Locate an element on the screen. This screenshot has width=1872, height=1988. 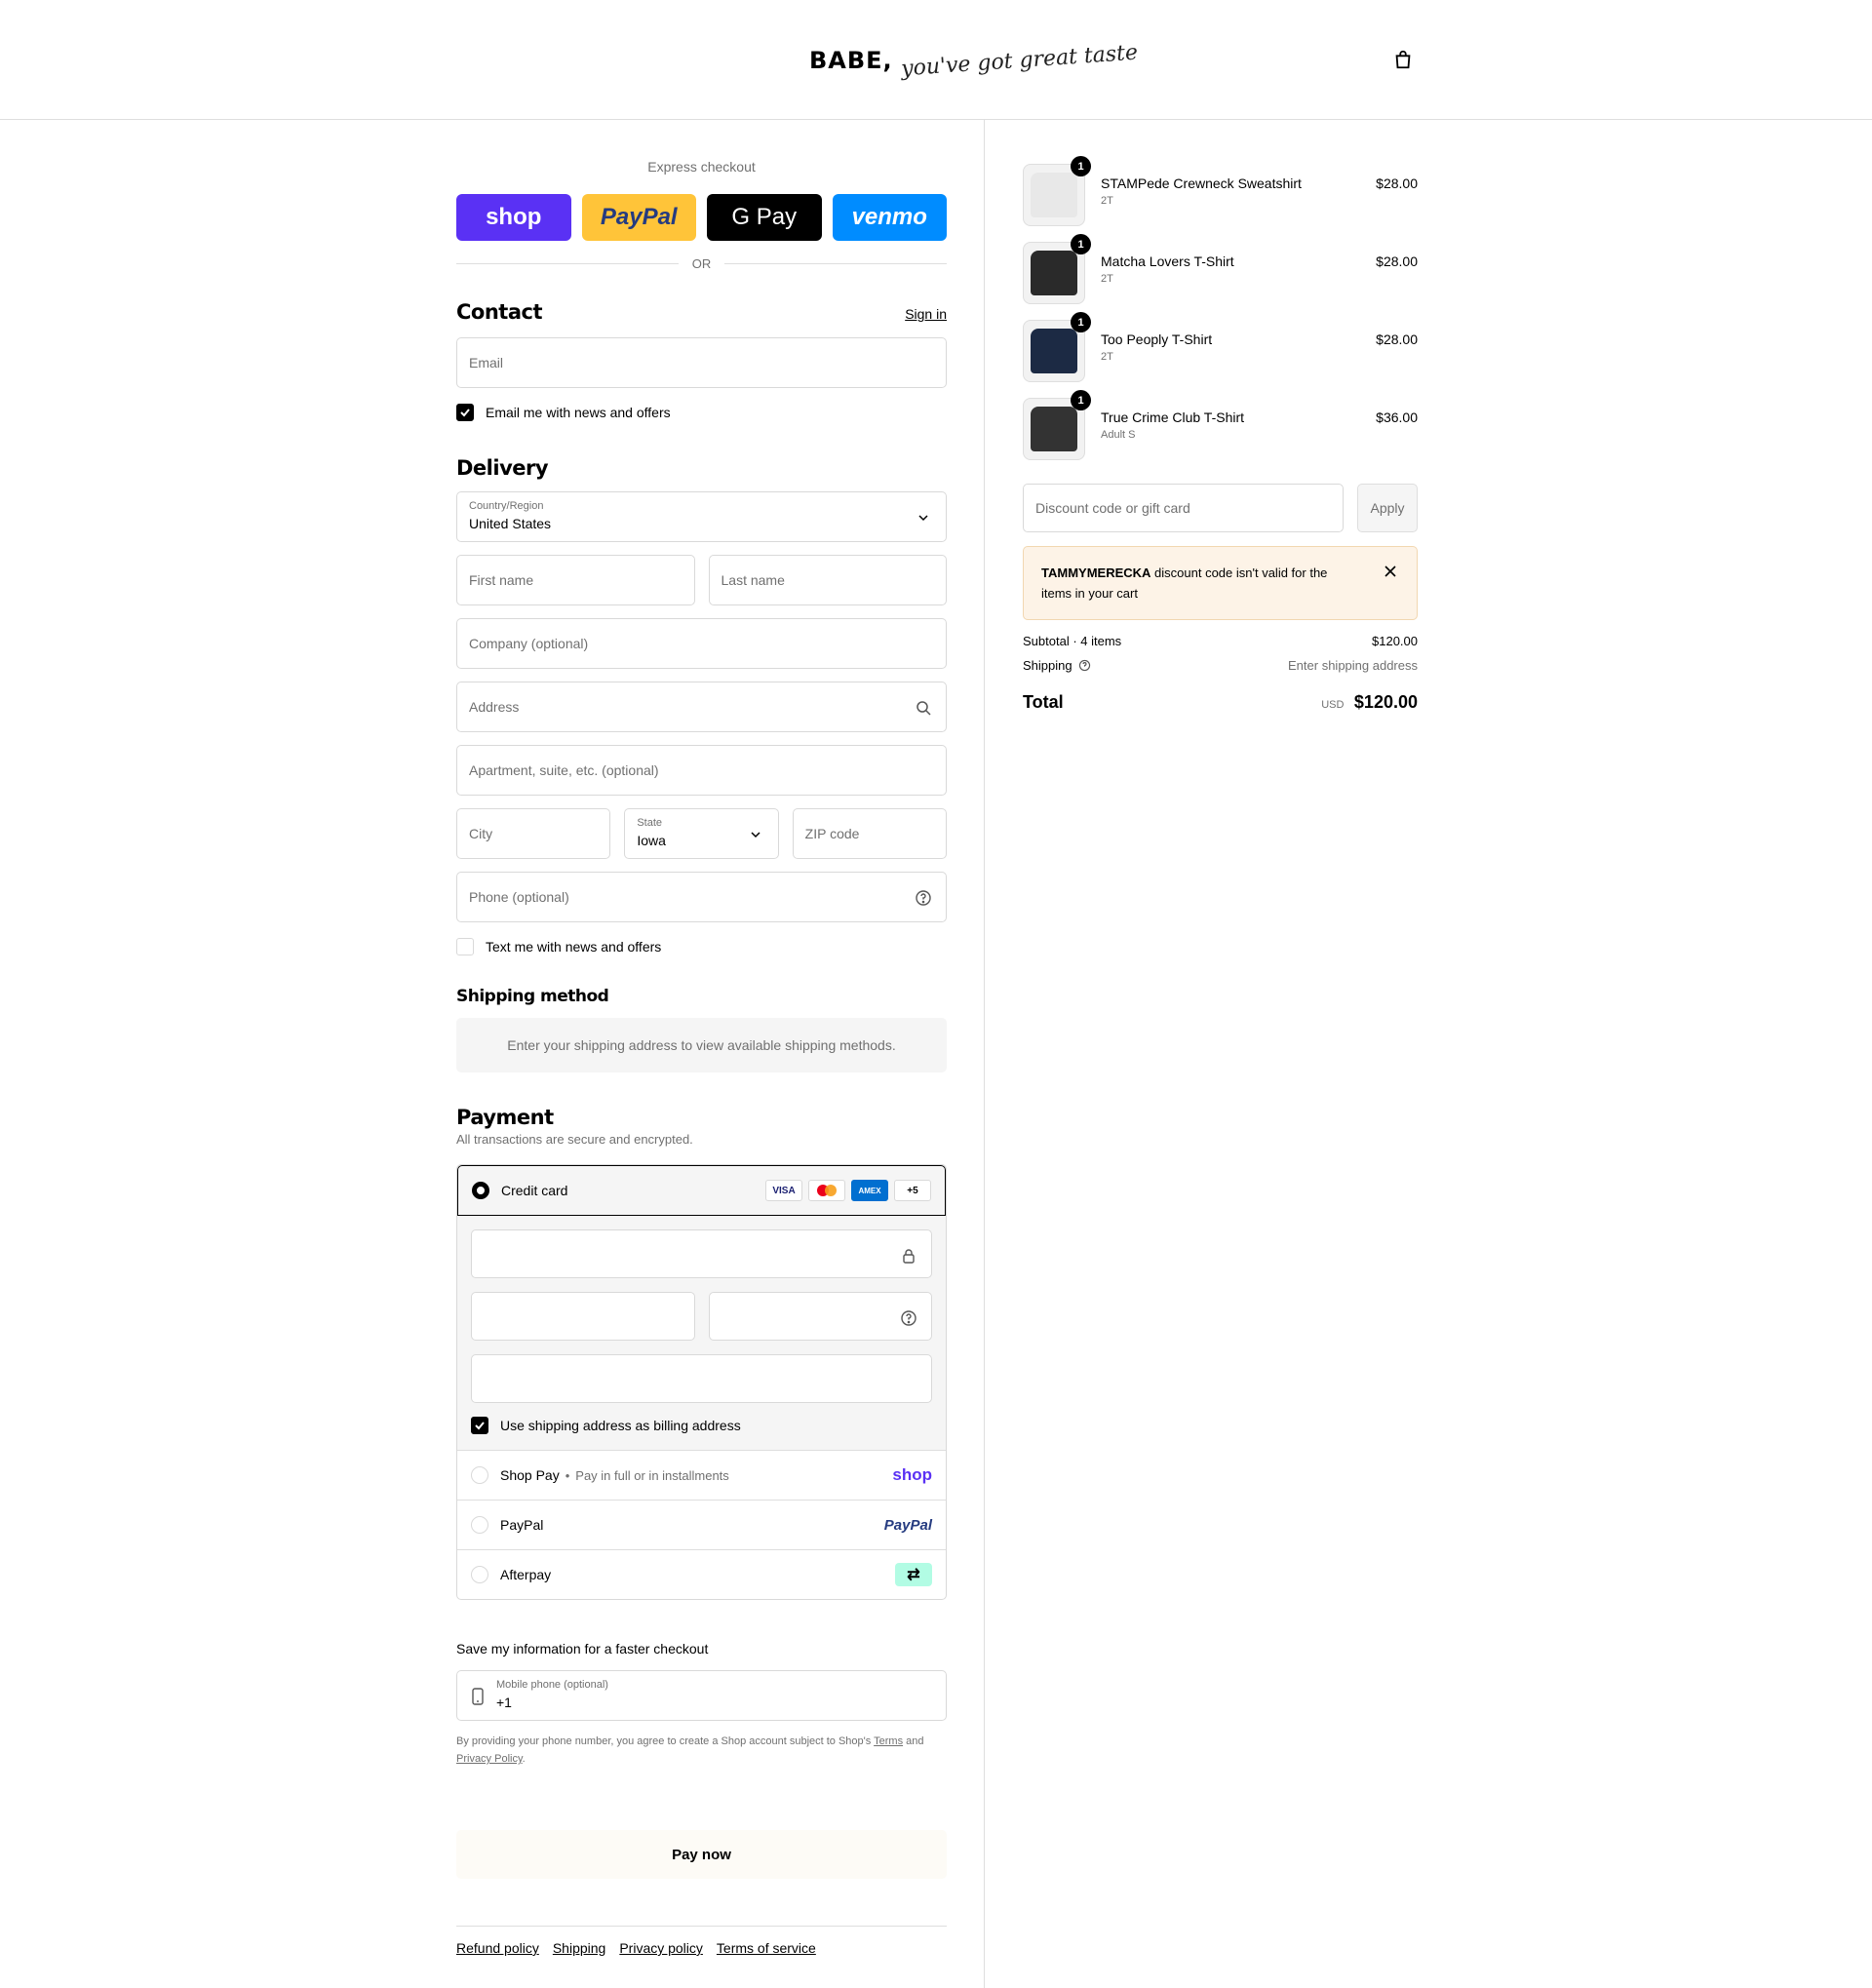
product-name: Matcha Lovers T-Shirt is located at coordinates (1167, 261).